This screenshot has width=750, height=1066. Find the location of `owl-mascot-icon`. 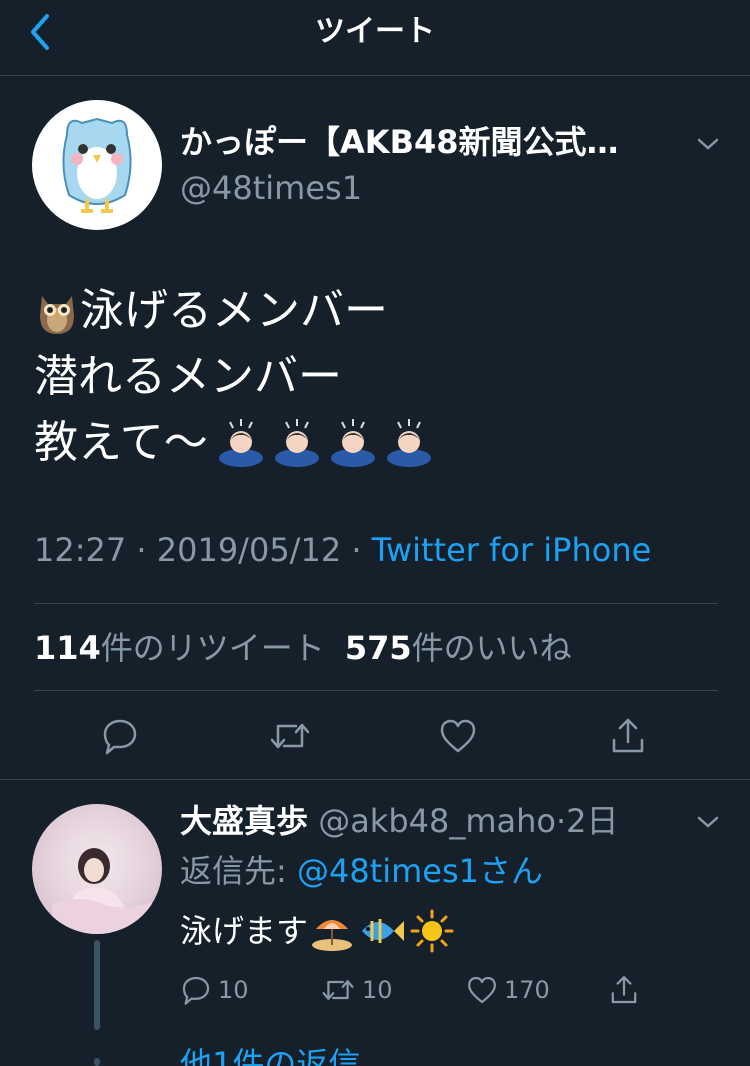

owl-mascot-icon is located at coordinates (97, 165).